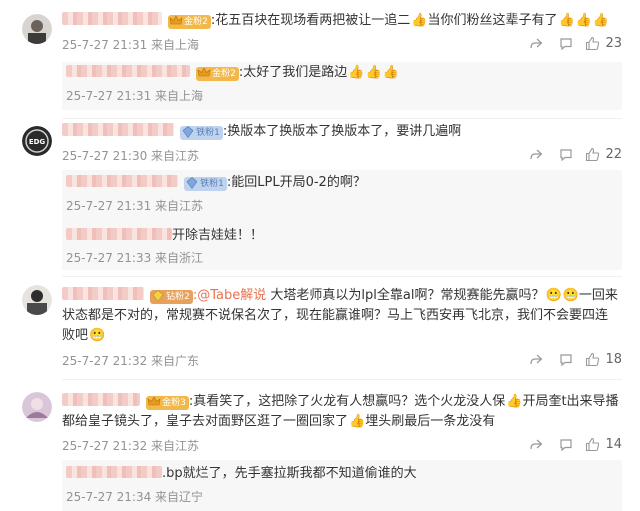 The height and width of the screenshot is (511, 640). I want to click on comment-actions: 14, so click(571, 444).